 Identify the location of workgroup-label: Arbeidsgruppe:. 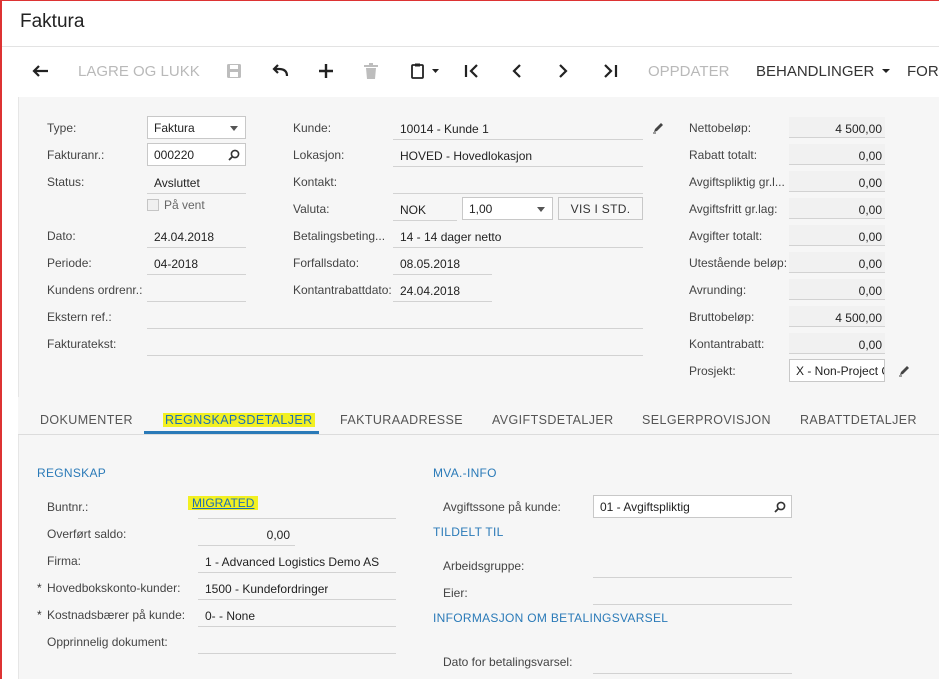
(484, 566).